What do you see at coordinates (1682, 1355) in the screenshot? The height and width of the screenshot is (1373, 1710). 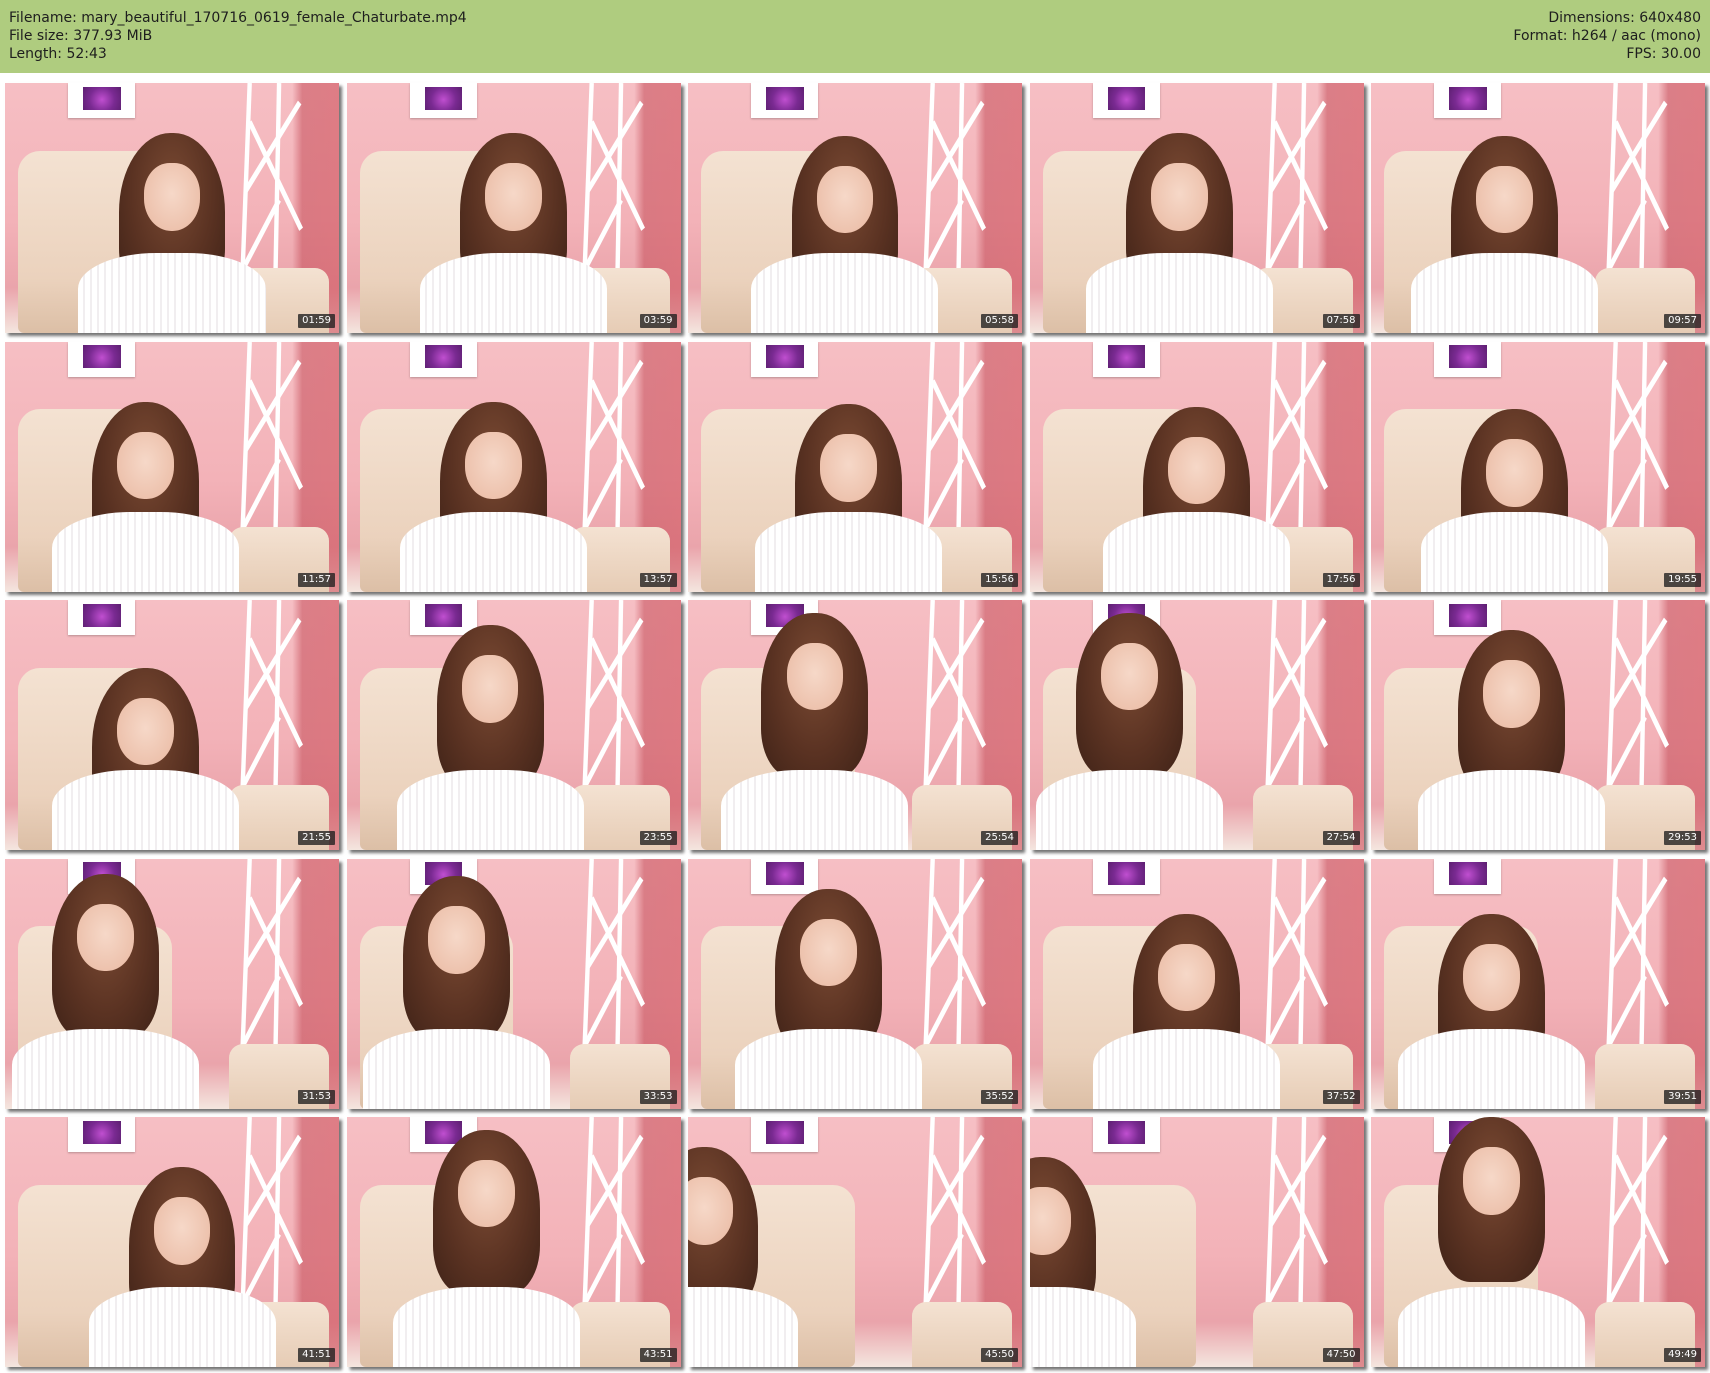 I see `timestamp-label: 49:49` at bounding box center [1682, 1355].